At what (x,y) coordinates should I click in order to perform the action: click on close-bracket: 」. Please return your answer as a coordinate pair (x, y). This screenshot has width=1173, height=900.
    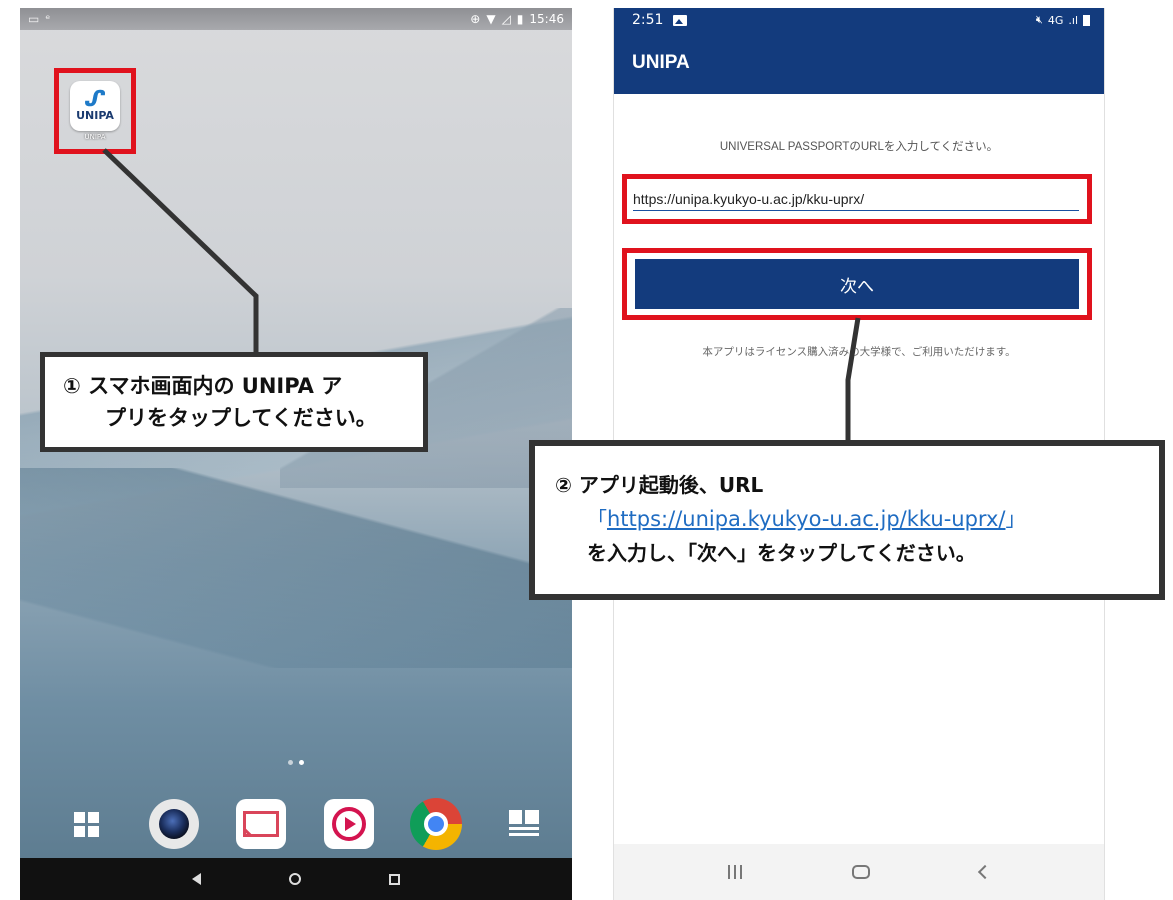
    Looking at the image, I should click on (1015, 519).